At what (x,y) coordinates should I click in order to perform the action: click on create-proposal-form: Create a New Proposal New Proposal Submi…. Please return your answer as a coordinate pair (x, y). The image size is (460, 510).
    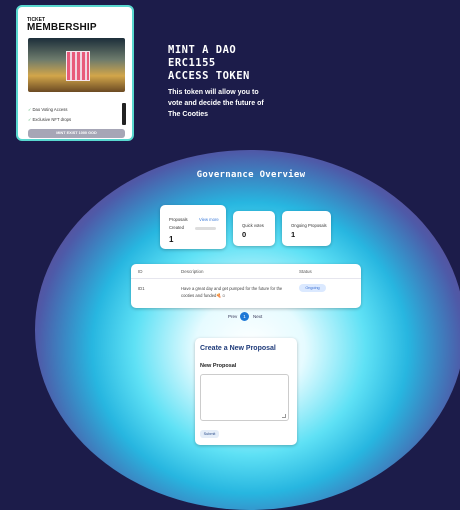
    Looking at the image, I should click on (246, 391).